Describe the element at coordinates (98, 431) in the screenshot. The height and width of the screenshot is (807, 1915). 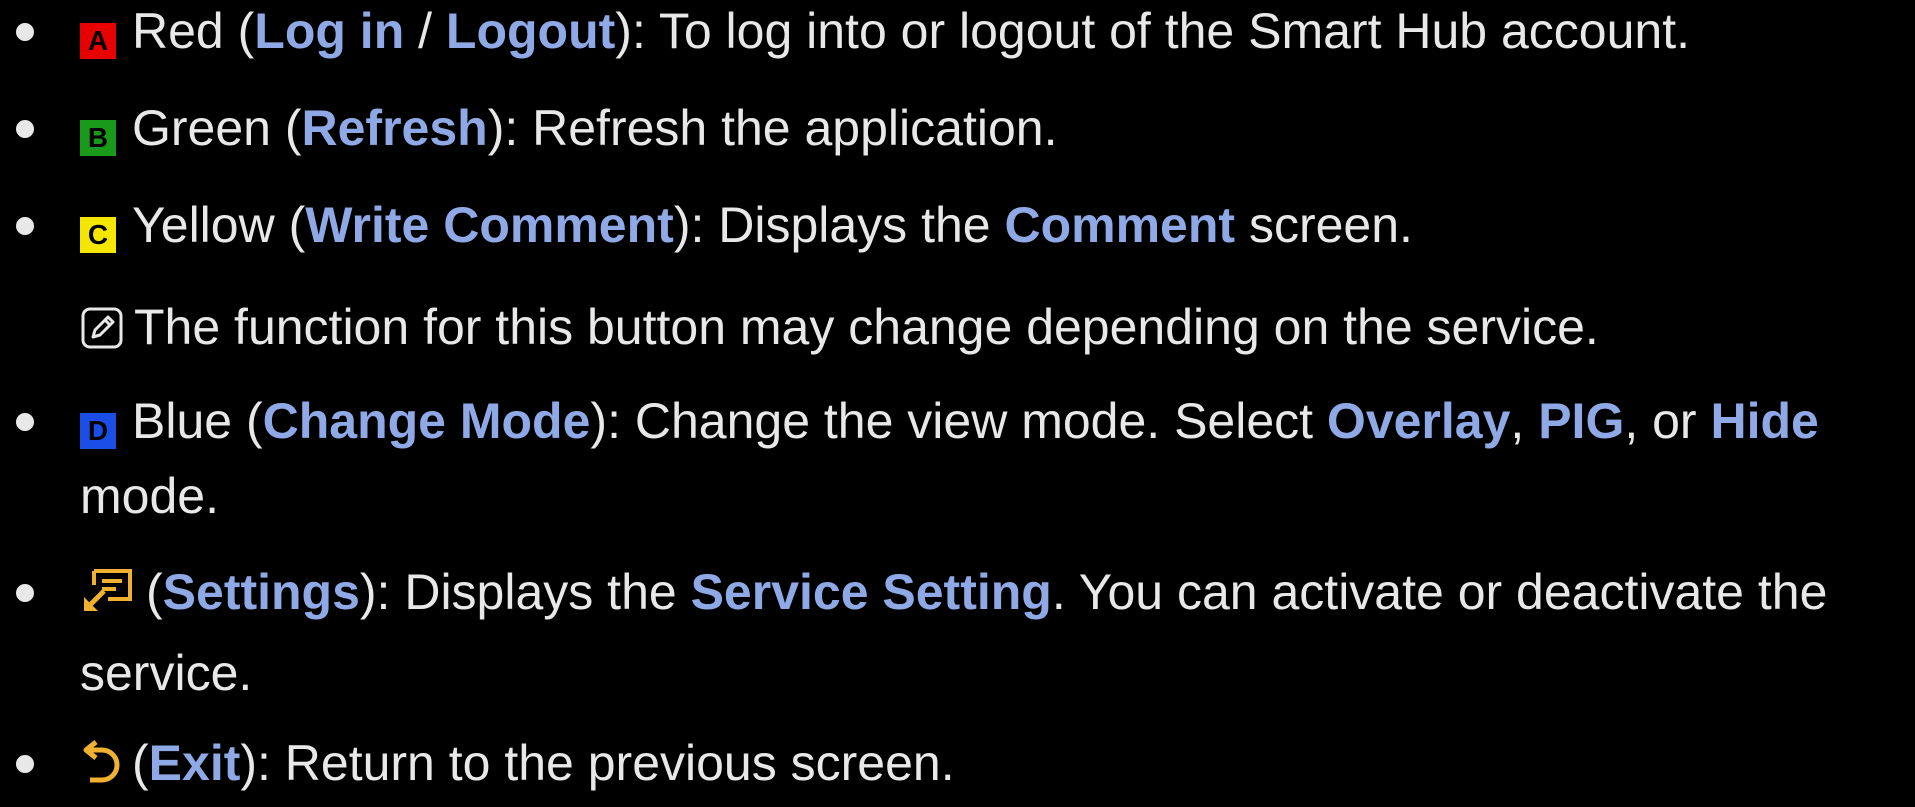
I see `blue-key-icon: D` at that location.